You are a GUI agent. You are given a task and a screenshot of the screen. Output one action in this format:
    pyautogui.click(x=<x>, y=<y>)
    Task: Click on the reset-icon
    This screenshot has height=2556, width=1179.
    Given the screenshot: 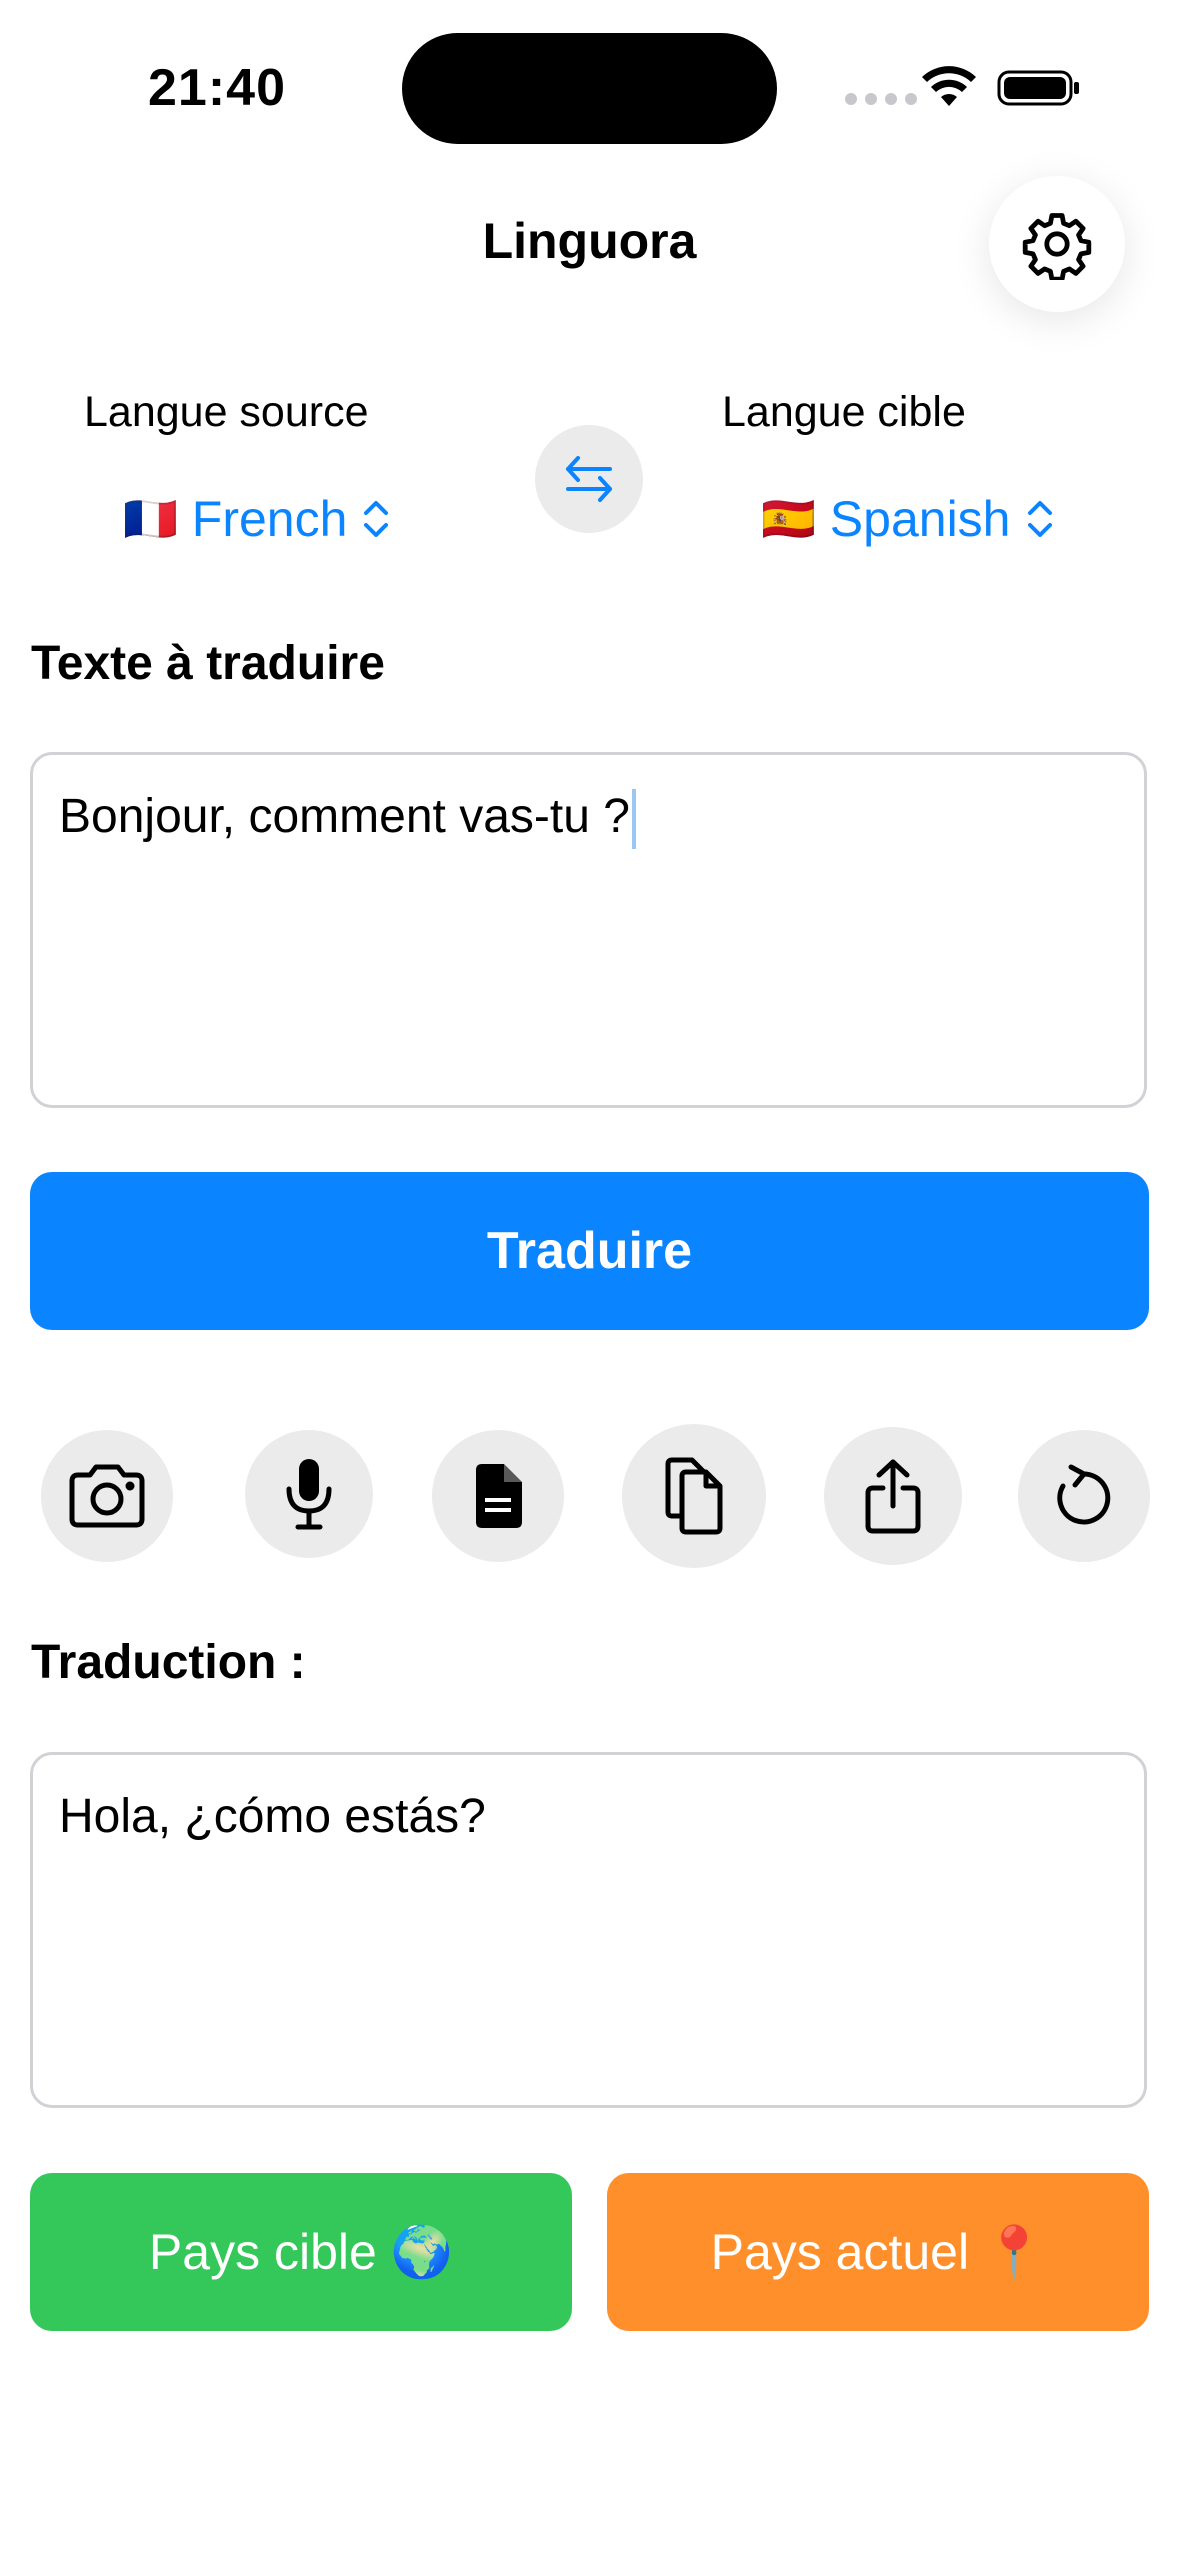 What is the action you would take?
    pyautogui.click(x=1084, y=1494)
    